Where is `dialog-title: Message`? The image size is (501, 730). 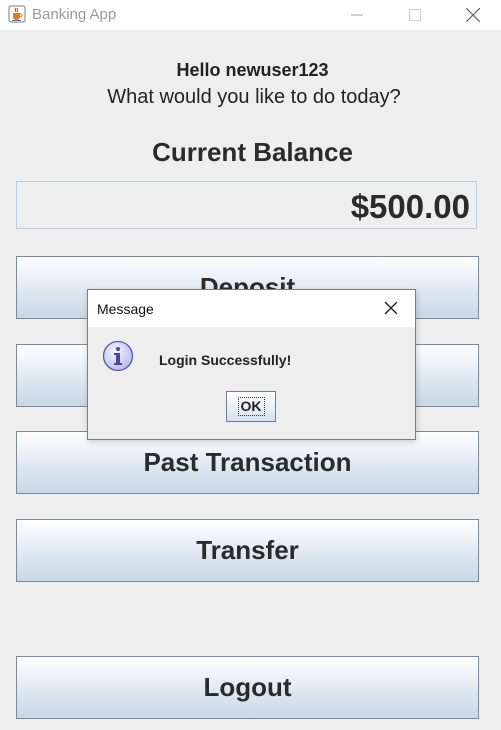 dialog-title: Message is located at coordinates (125, 309).